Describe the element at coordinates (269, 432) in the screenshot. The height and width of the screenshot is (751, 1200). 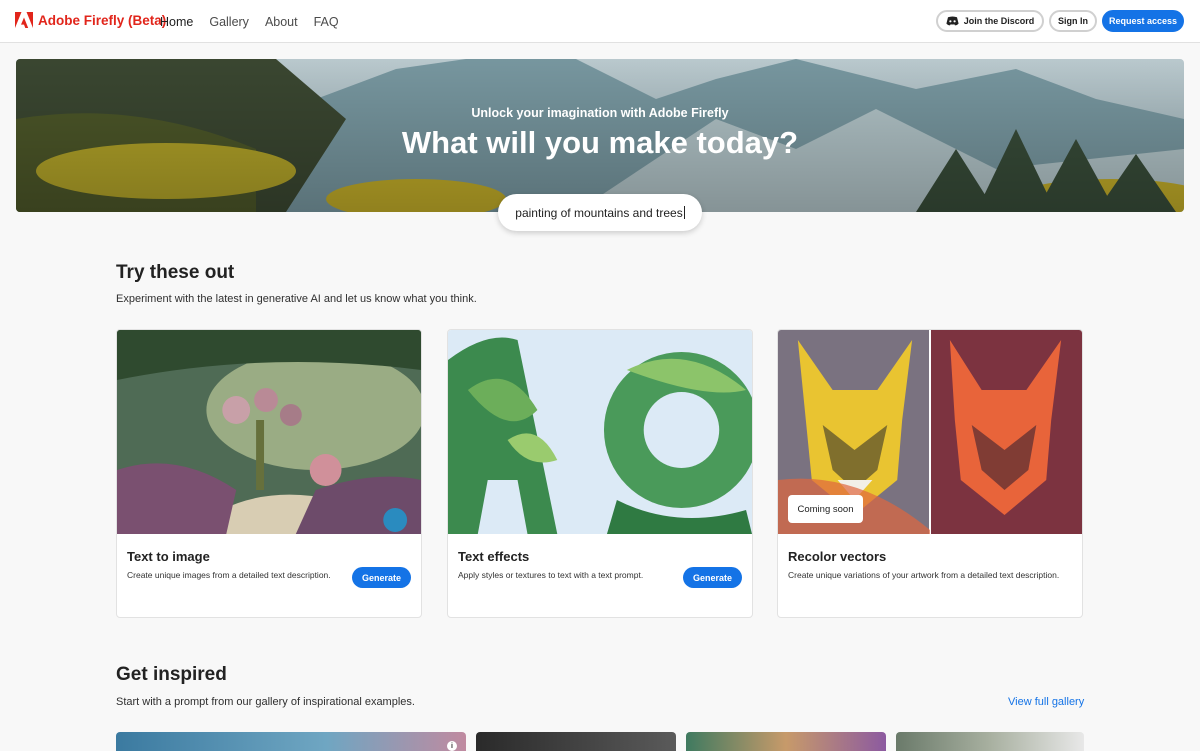
I see `fantasy-garden-image` at that location.